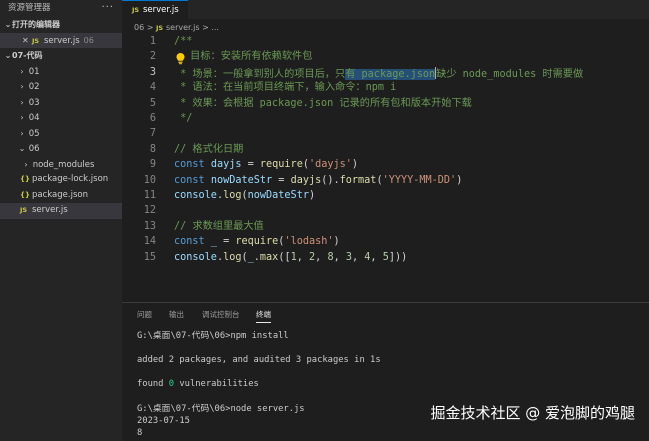  Describe the element at coordinates (291, 257) in the screenshot. I see `code-line: console.log(_.max([1, 2, 8, 3, 4, 5]))` at that location.